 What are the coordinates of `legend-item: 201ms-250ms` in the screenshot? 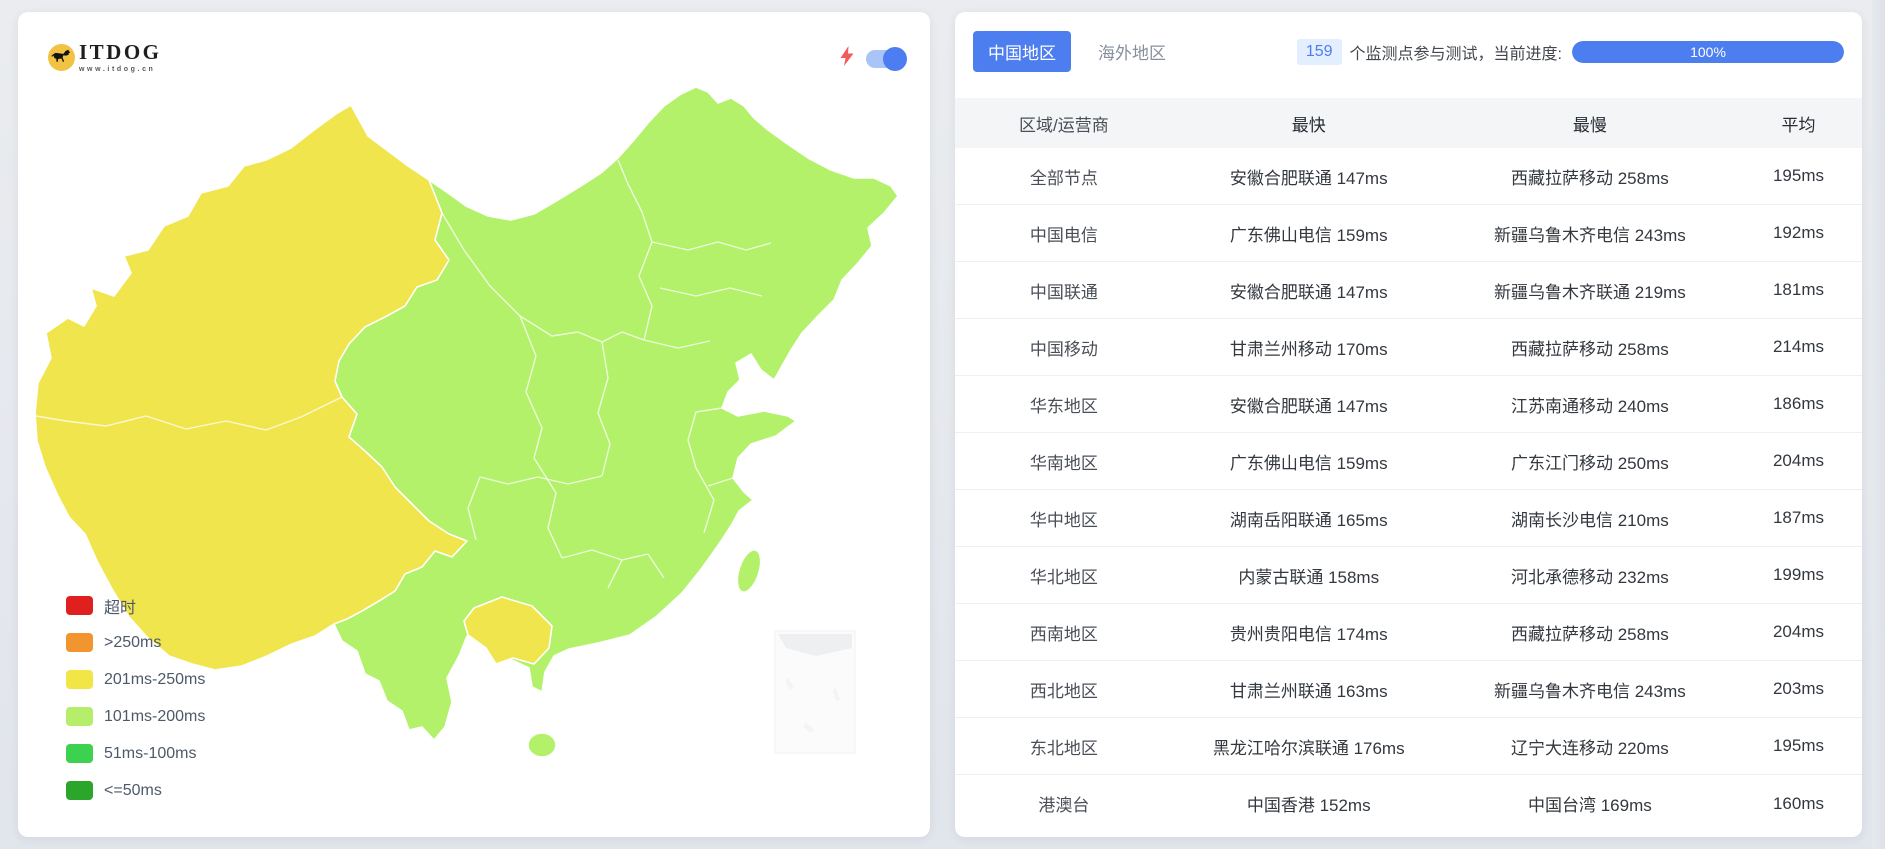 It's located at (135, 679).